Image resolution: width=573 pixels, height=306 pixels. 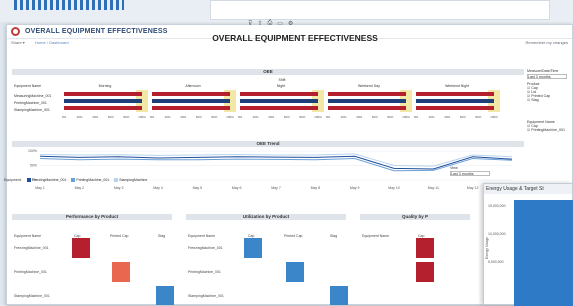 I want to click on trend-x-tick: May 6, so click(x=237, y=188).